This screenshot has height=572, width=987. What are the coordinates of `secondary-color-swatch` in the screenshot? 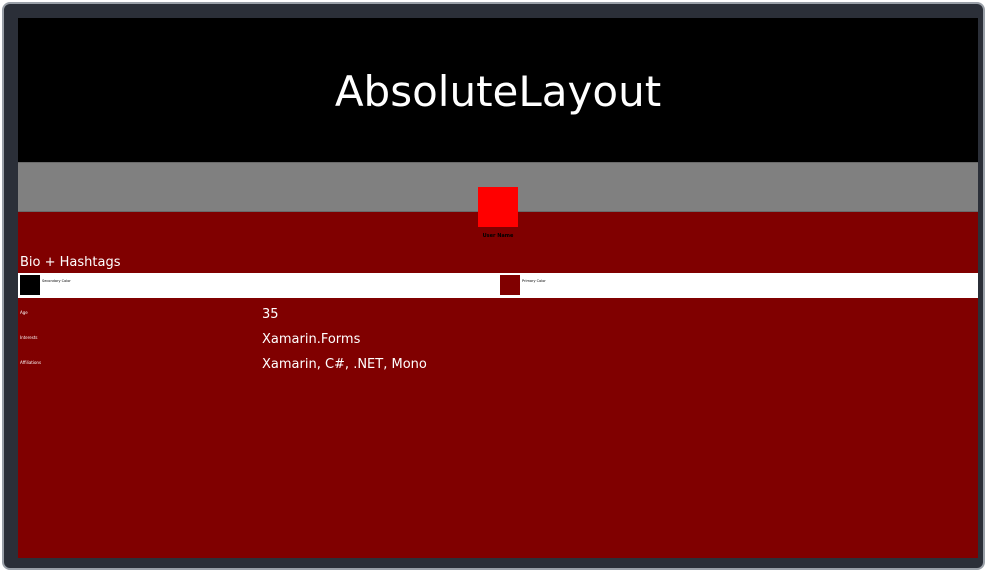 It's located at (30, 285).